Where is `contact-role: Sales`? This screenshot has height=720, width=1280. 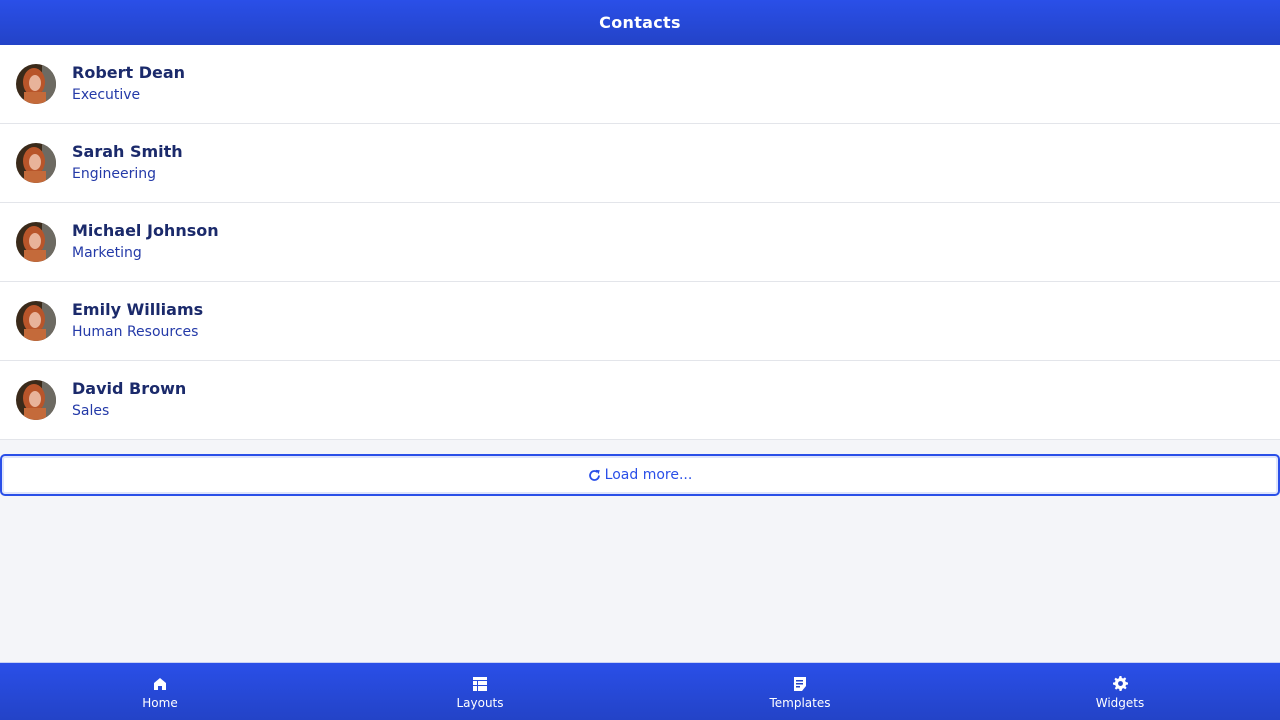
contact-role: Sales is located at coordinates (91, 411).